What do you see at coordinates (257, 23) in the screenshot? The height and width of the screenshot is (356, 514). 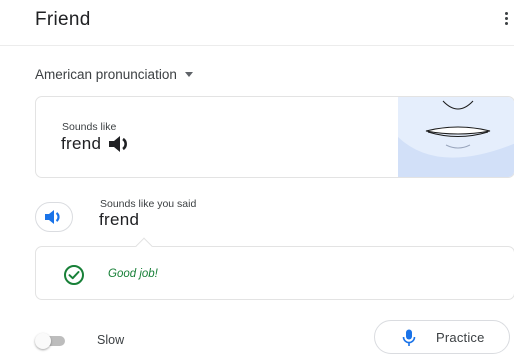 I see `app-header: Friend` at bounding box center [257, 23].